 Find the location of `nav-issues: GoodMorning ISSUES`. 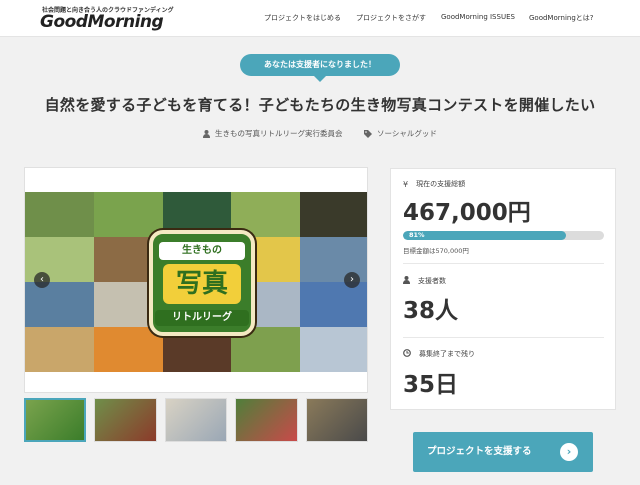

nav-issues: GoodMorning ISSUES is located at coordinates (478, 17).